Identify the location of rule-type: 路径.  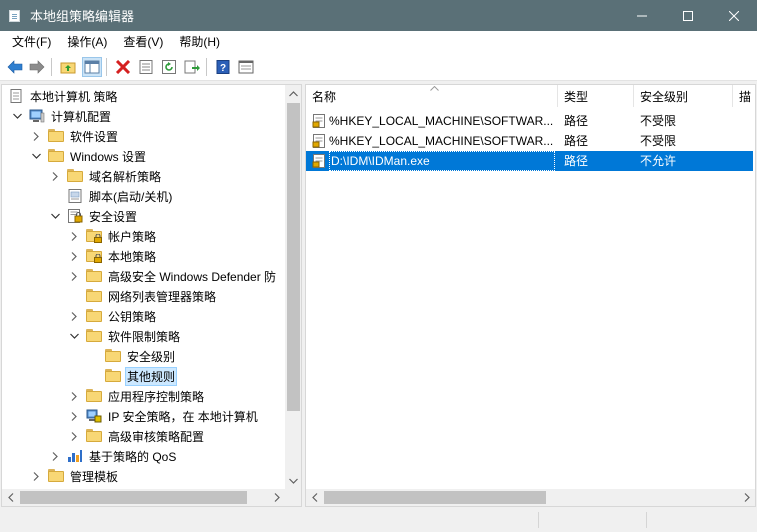
(576, 141).